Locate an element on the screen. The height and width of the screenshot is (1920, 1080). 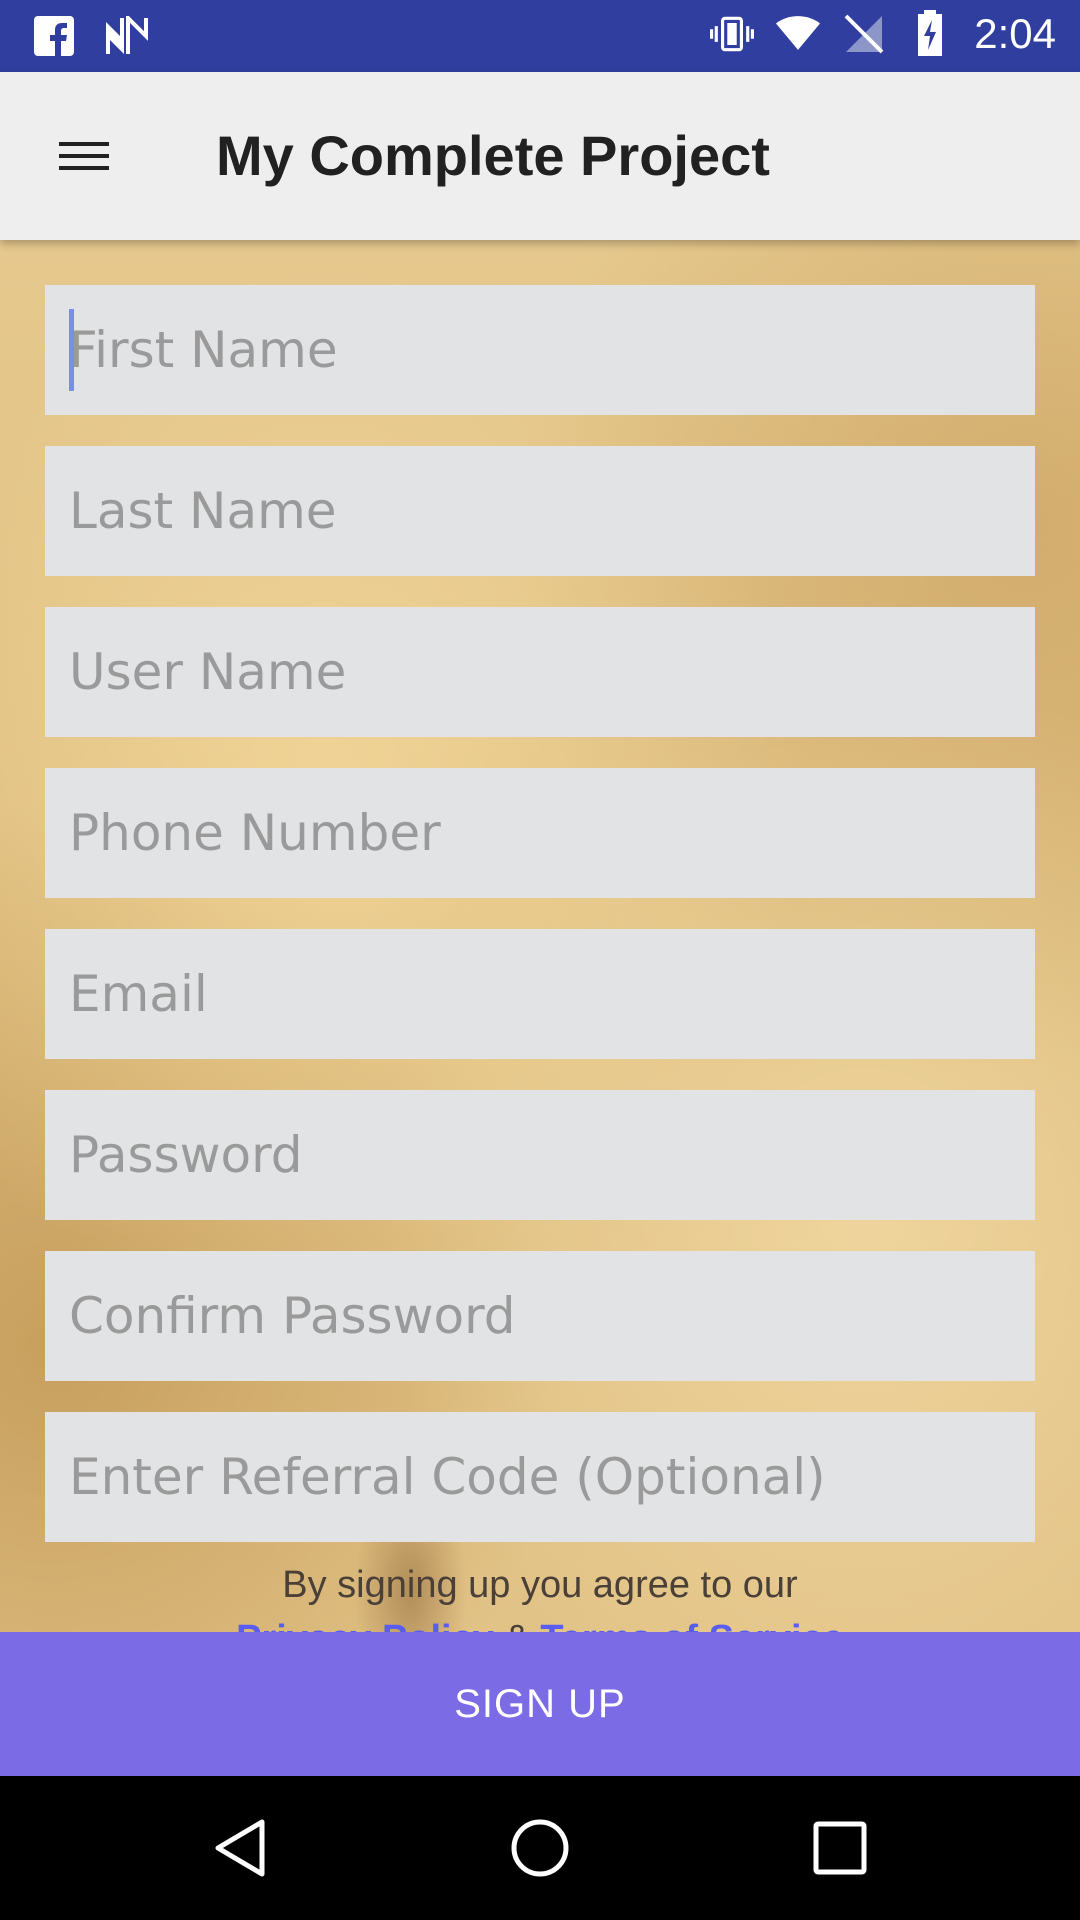
referral-code-input is located at coordinates (552, 1477).